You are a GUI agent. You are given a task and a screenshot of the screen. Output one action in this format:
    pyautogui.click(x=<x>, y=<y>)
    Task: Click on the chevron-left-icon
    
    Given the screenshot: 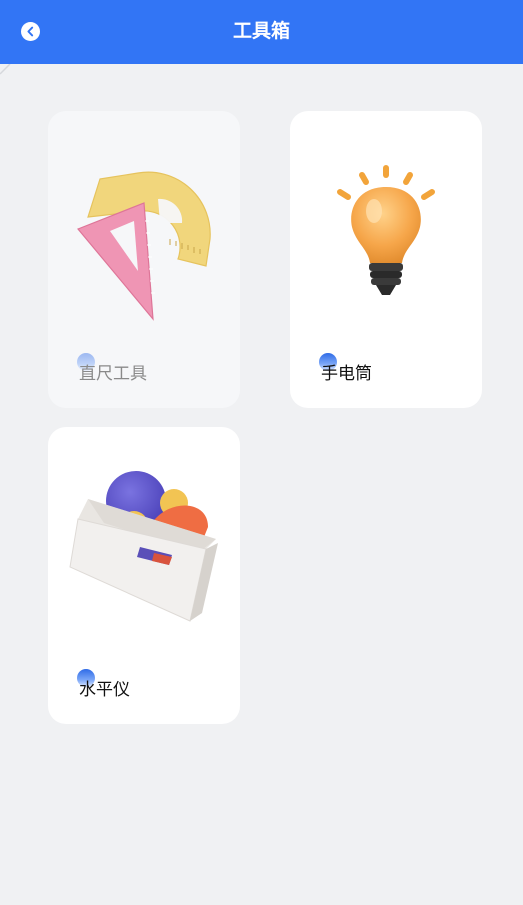 What is the action you would take?
    pyautogui.click(x=30, y=31)
    